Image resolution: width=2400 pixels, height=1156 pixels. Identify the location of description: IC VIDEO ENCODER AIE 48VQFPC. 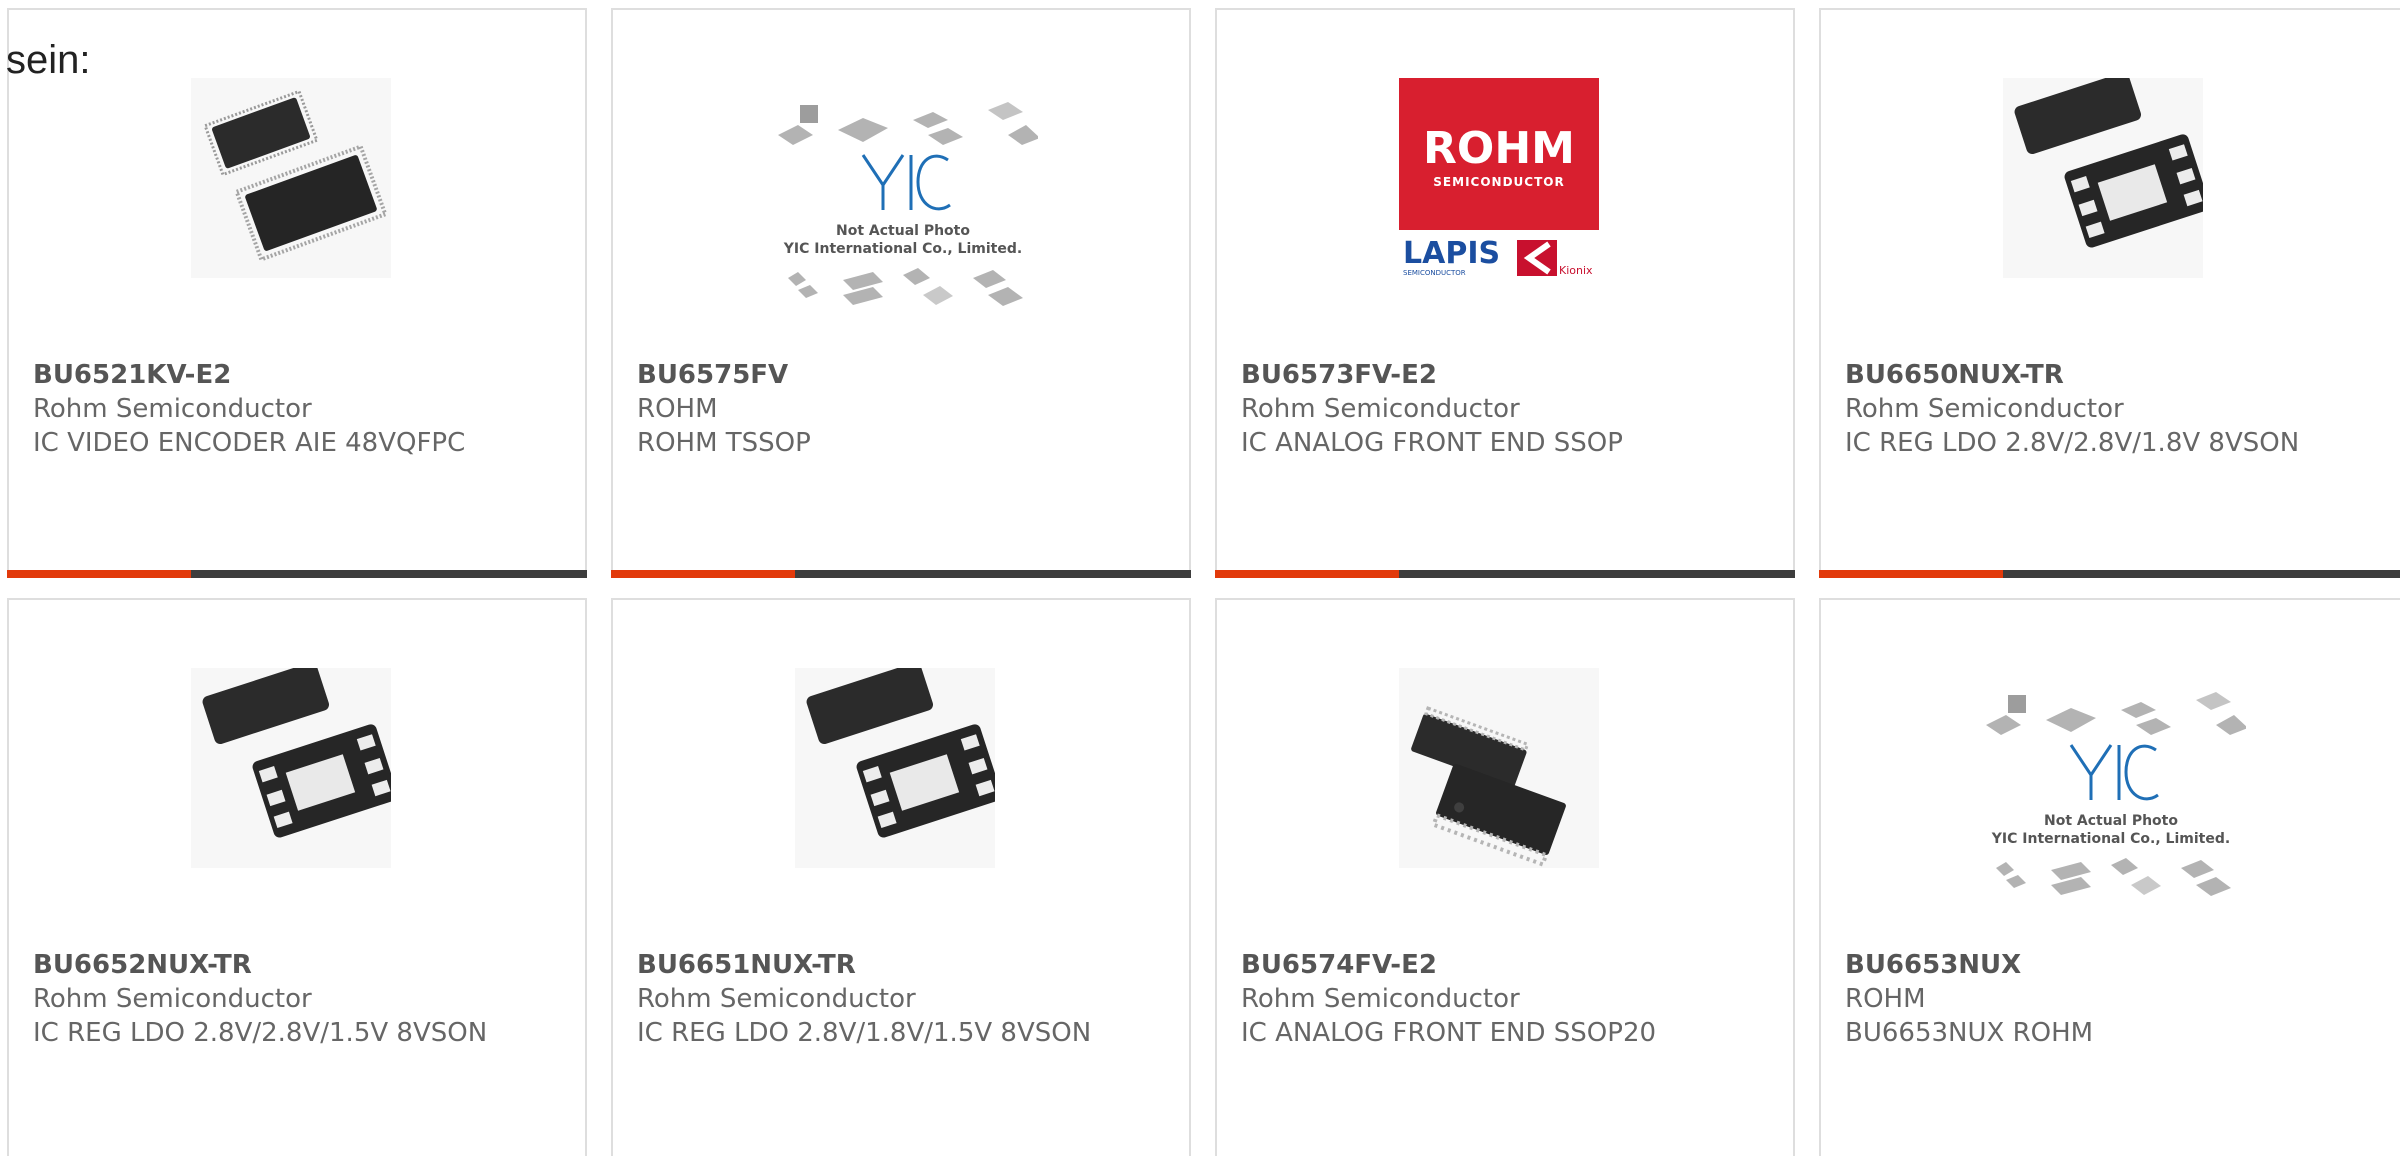
(249, 443).